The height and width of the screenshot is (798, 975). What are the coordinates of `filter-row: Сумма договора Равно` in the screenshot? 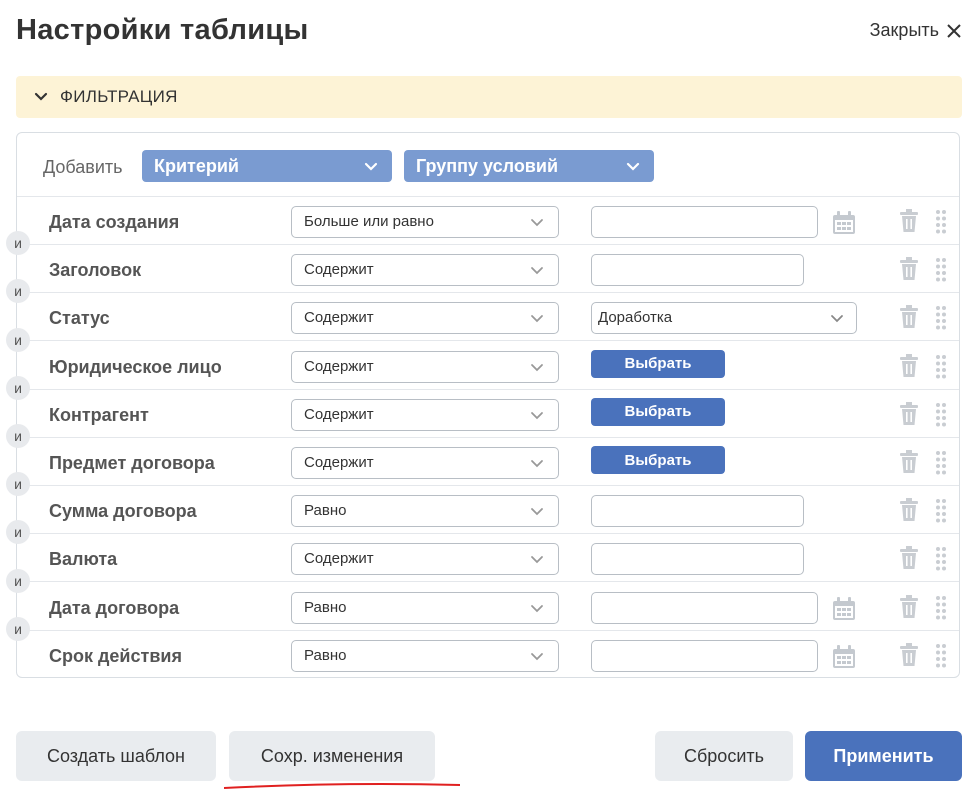 It's located at (488, 510).